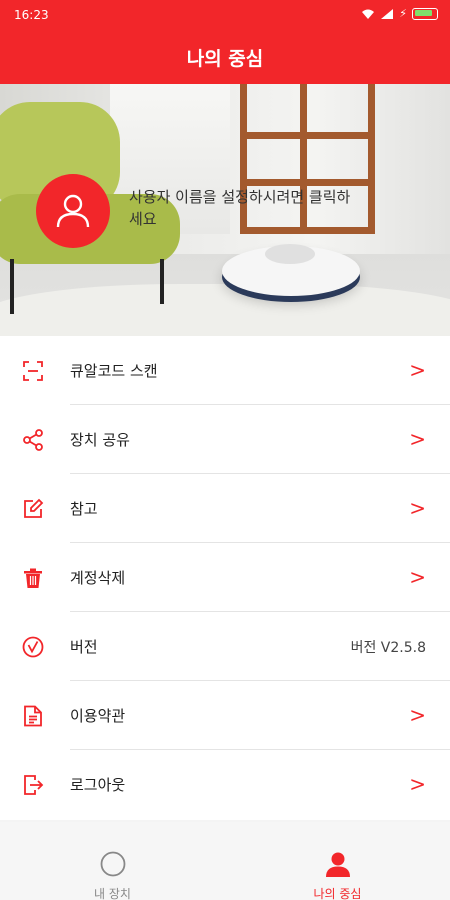 The height and width of the screenshot is (900, 450). What do you see at coordinates (225, 715) in the screenshot?
I see `menu-item-terms: 이용약관 >` at bounding box center [225, 715].